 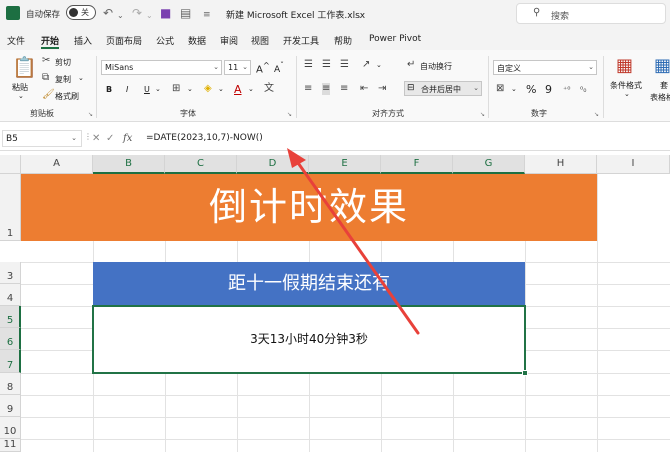 What do you see at coordinates (436, 66) in the screenshot?
I see `wrap-text-button: 自动换行` at bounding box center [436, 66].